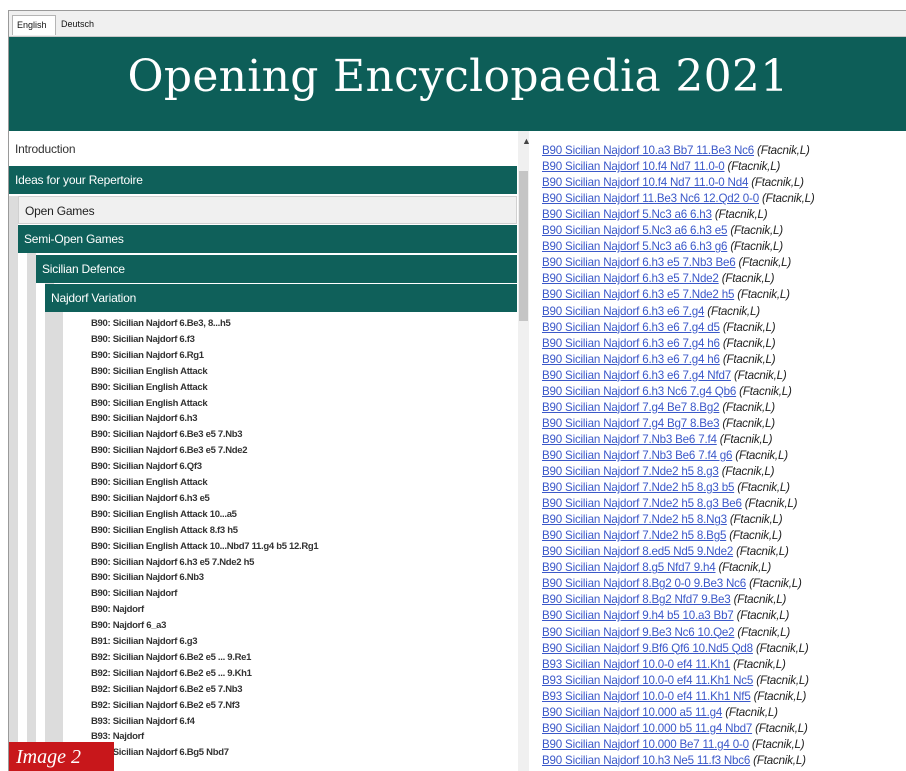  Describe the element at coordinates (644, 583) in the screenshot. I see `game-link: B90 Sicilian Najdorf 8.Bg2 0-0 9.Be3 Nc6` at that location.